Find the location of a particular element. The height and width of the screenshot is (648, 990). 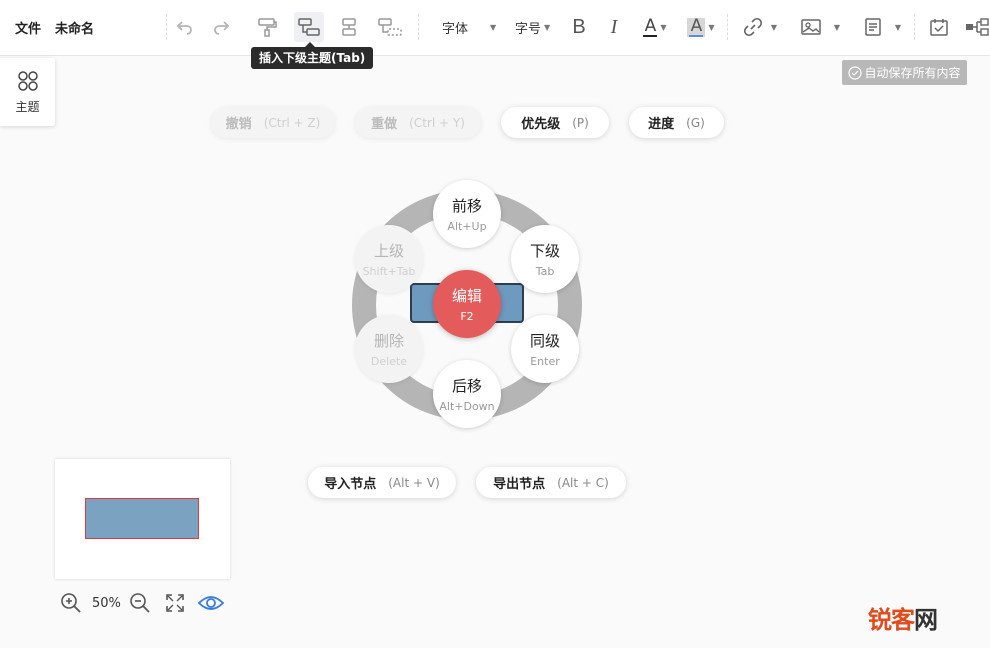

priority-action-shortcut: (P) is located at coordinates (580, 122).